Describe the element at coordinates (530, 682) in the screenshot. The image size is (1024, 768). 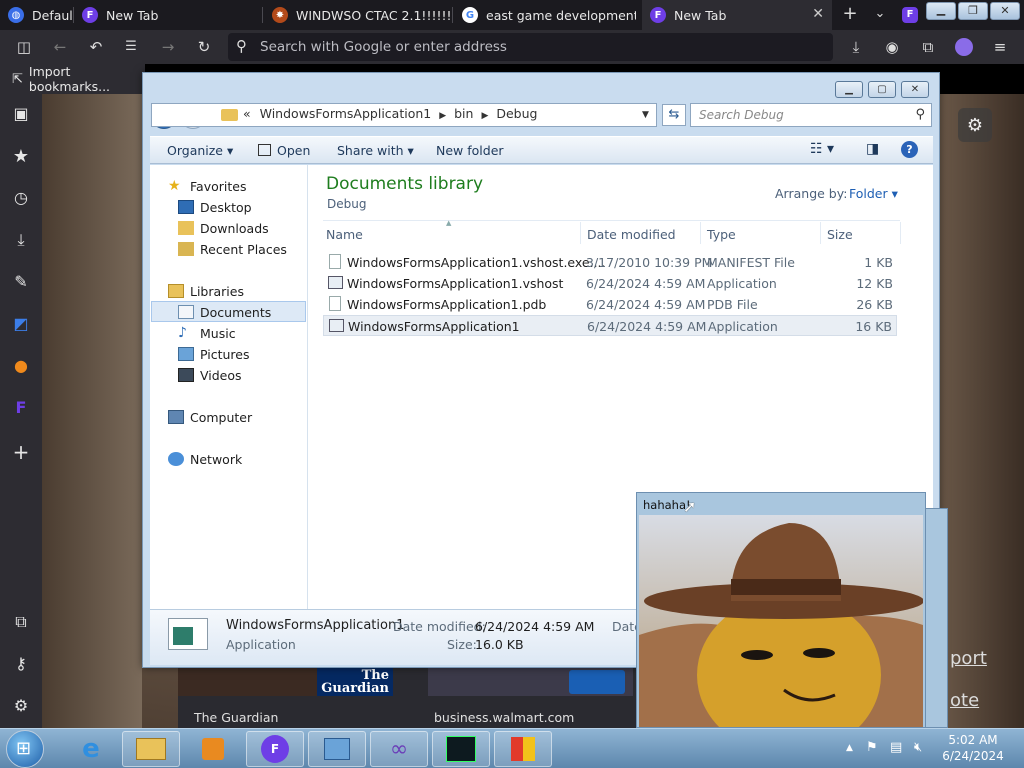
I see `walmart-tile-image` at that location.